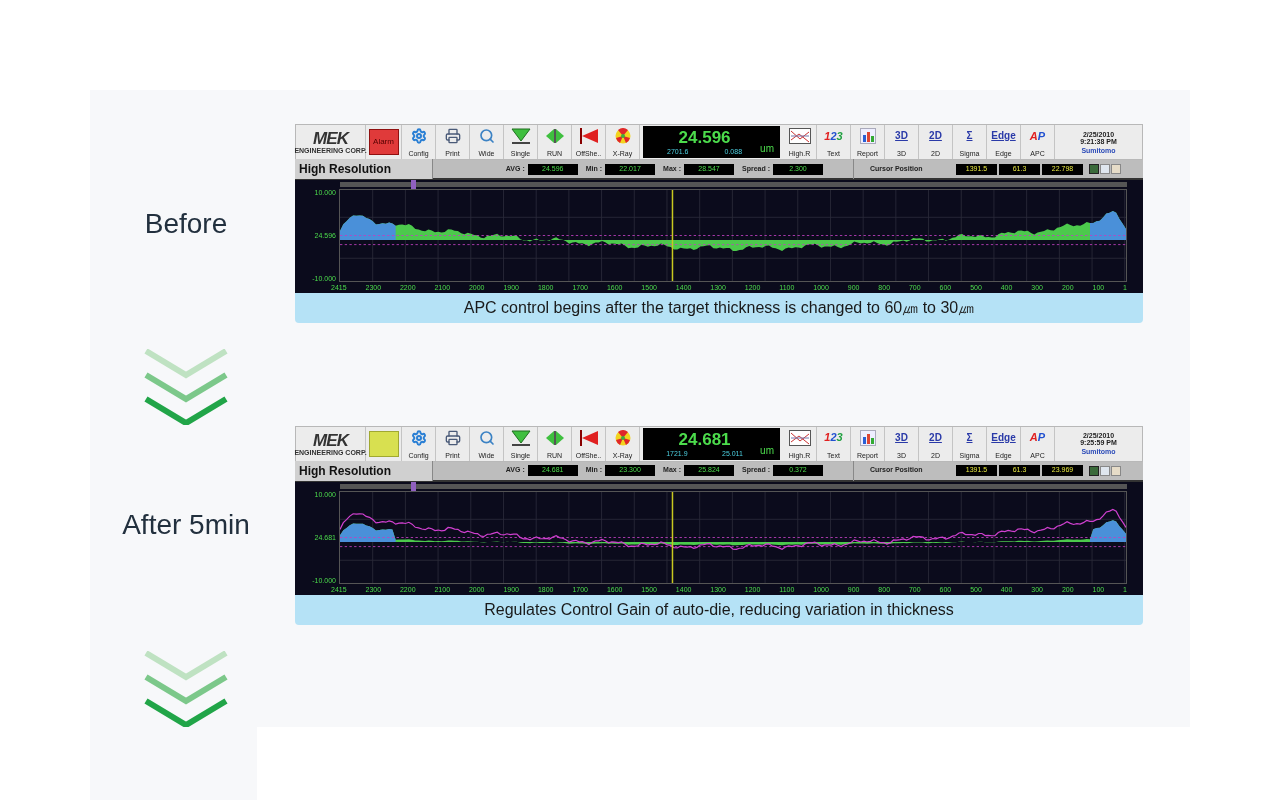 The height and width of the screenshot is (800, 1280). Describe the element at coordinates (383, 443) in the screenshot. I see `alarm-indicator` at that location.